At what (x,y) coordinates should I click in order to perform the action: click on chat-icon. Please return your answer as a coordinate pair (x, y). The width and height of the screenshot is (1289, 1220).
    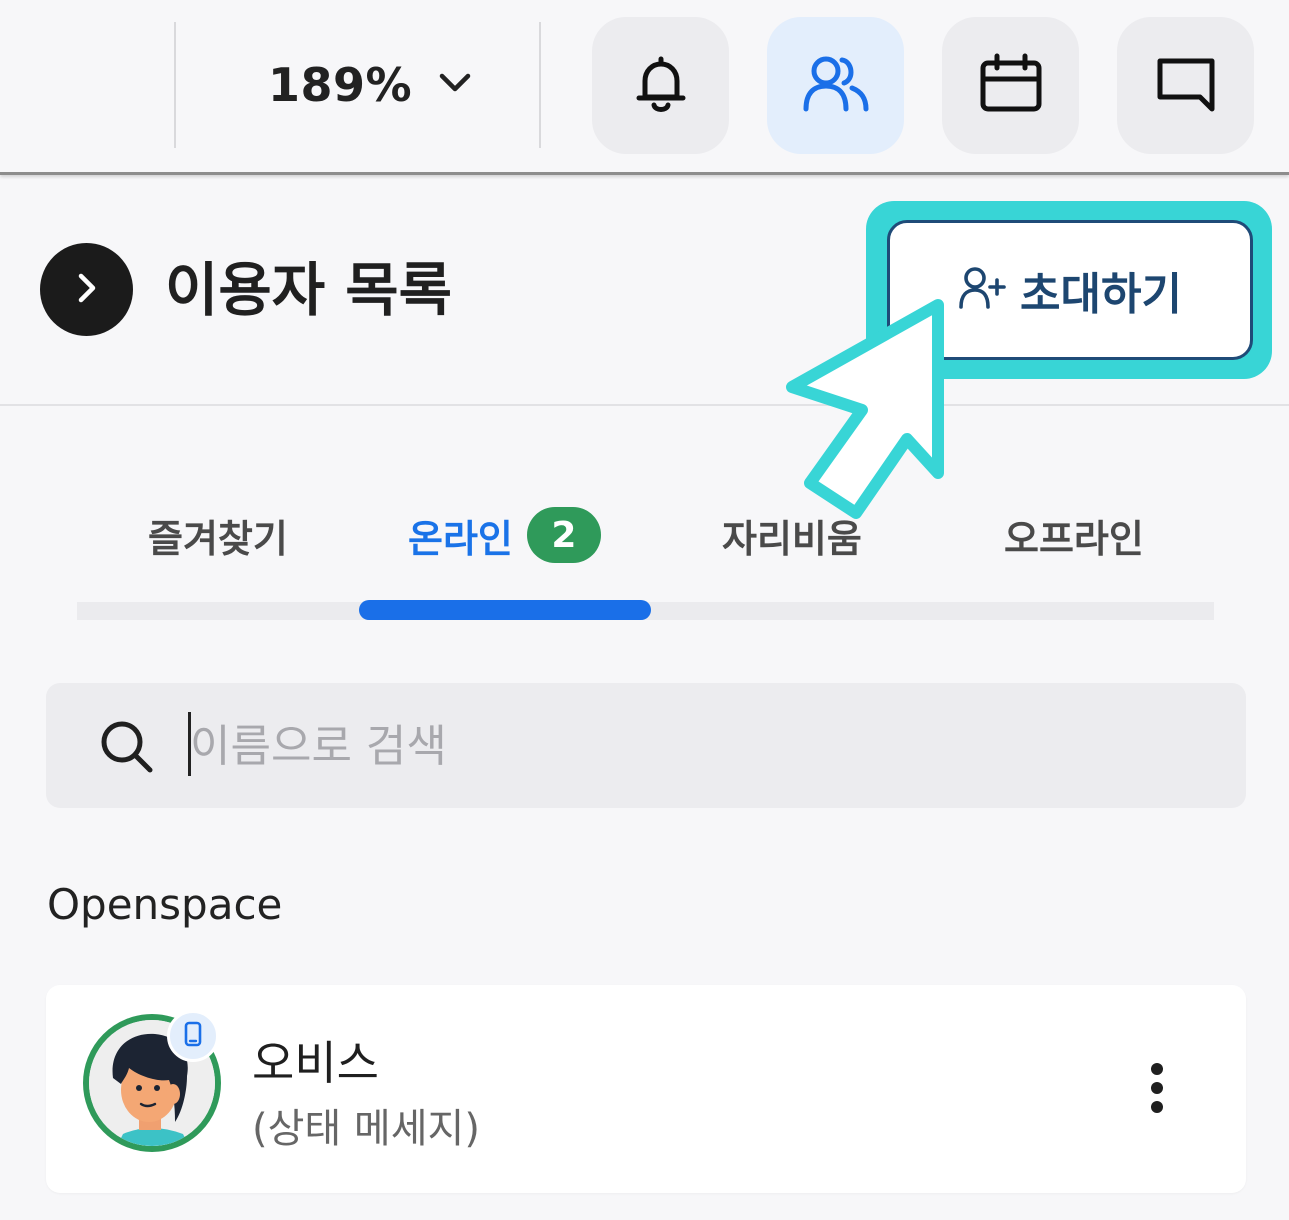
    Looking at the image, I should click on (1186, 86).